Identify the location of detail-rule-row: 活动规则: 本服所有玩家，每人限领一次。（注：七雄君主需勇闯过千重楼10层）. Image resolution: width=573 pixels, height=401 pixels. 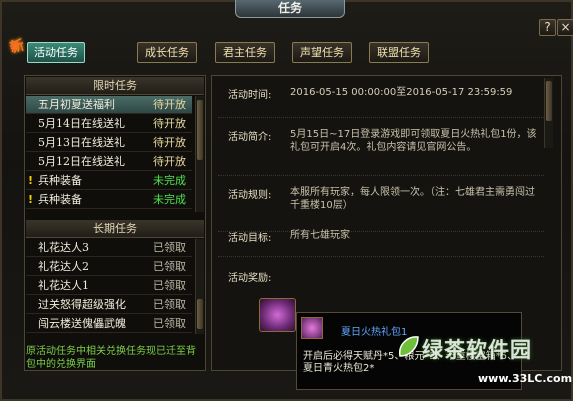
(381, 209).